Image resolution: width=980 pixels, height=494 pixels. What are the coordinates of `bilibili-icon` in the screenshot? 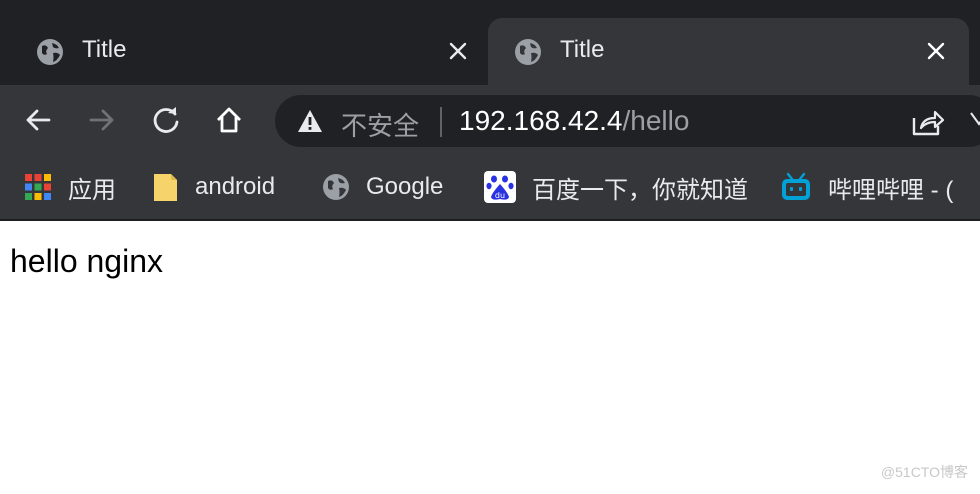 It's located at (796, 186).